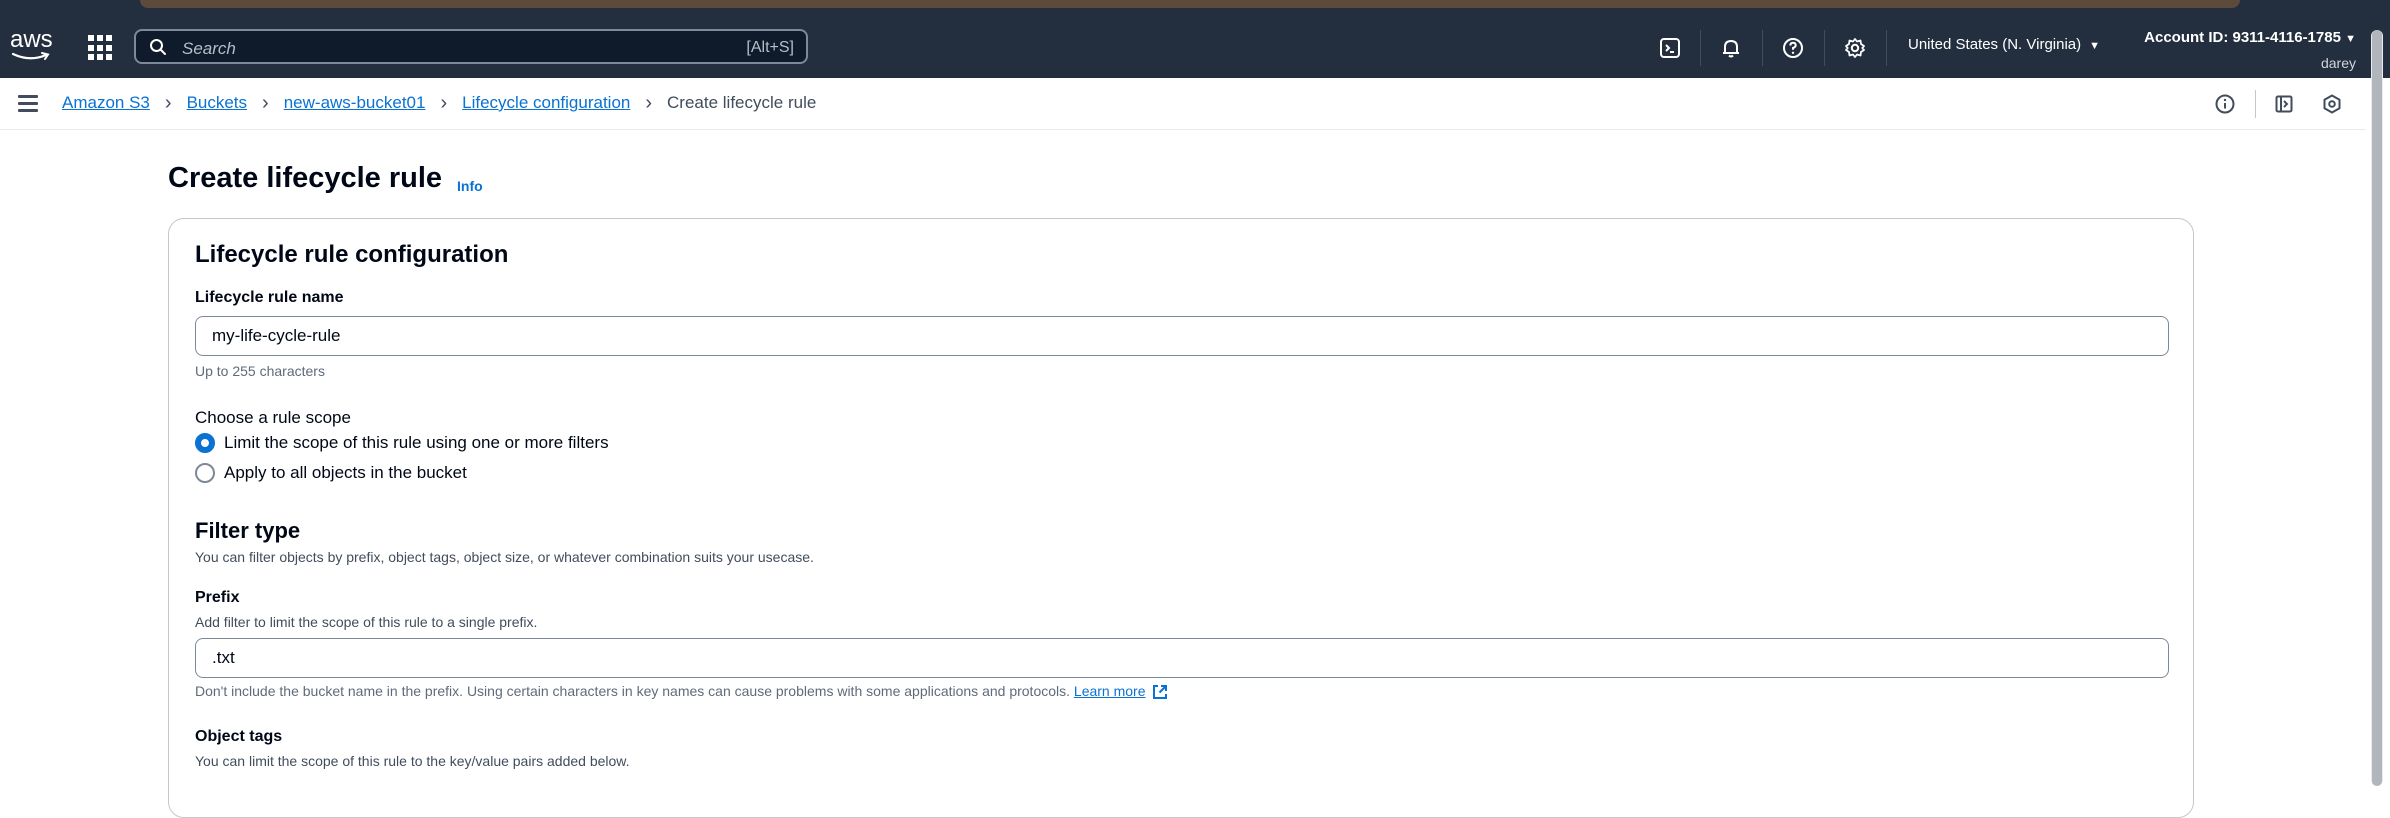 This screenshot has height=818, width=2390. I want to click on rule-name-value: my-life-cycle-rule, so click(276, 335).